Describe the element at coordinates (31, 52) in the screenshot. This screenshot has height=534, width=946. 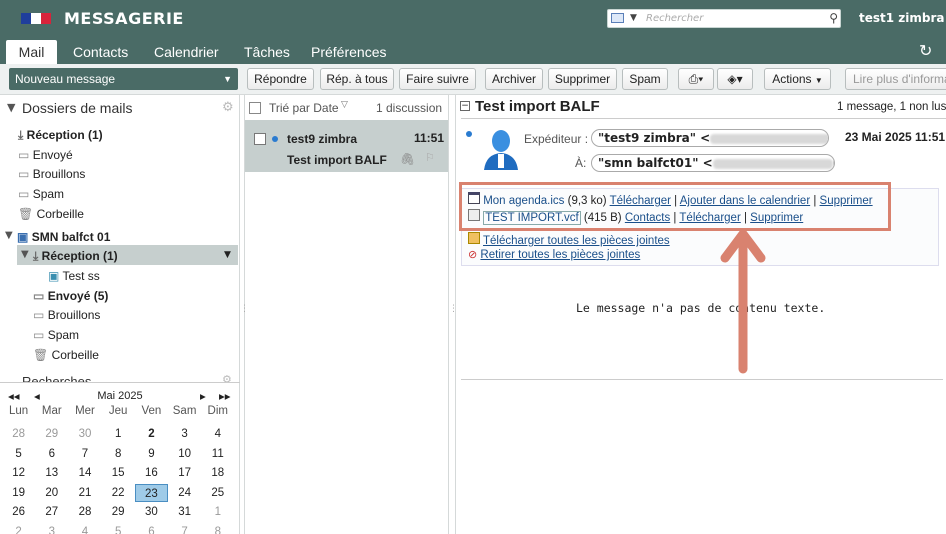
I see `tab-mail: Mail` at that location.